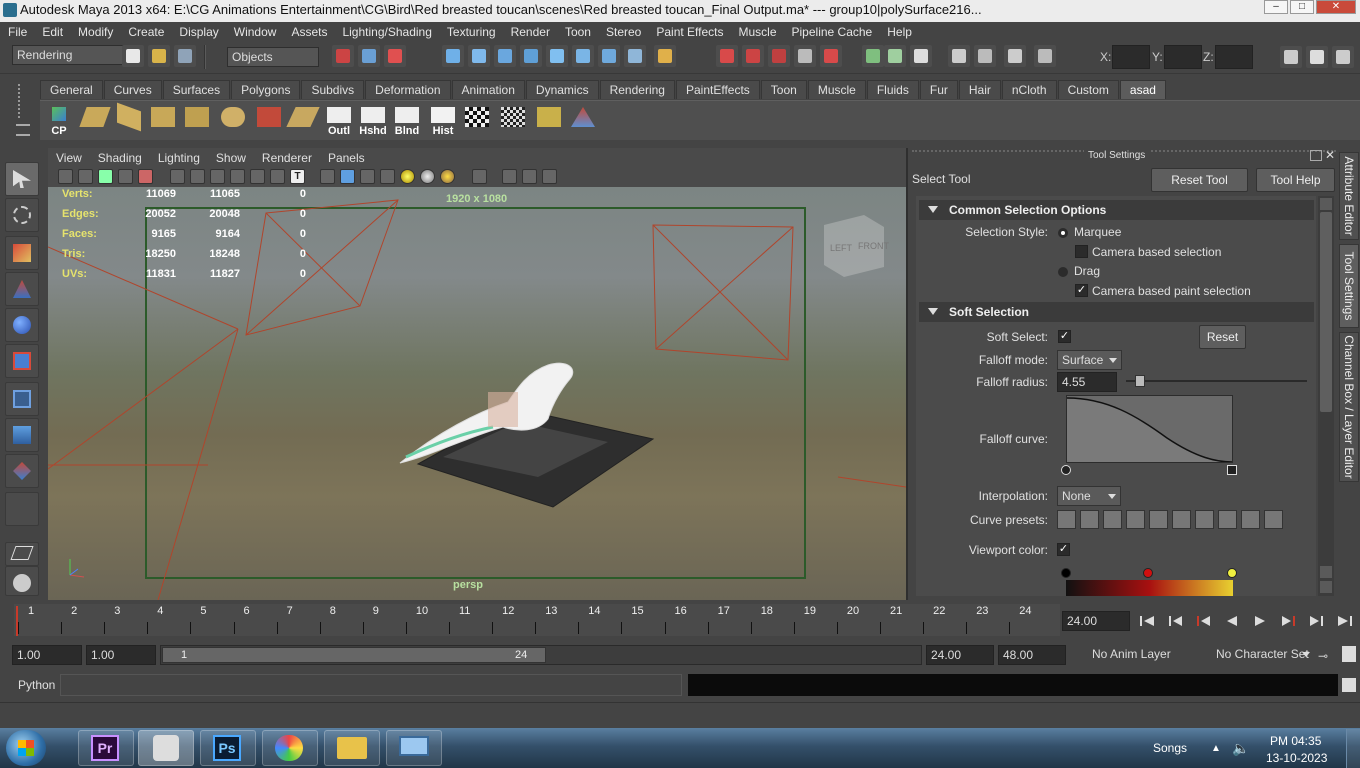 The image size is (1360, 768). I want to click on soft-mod-tool-button, so click(22, 435).